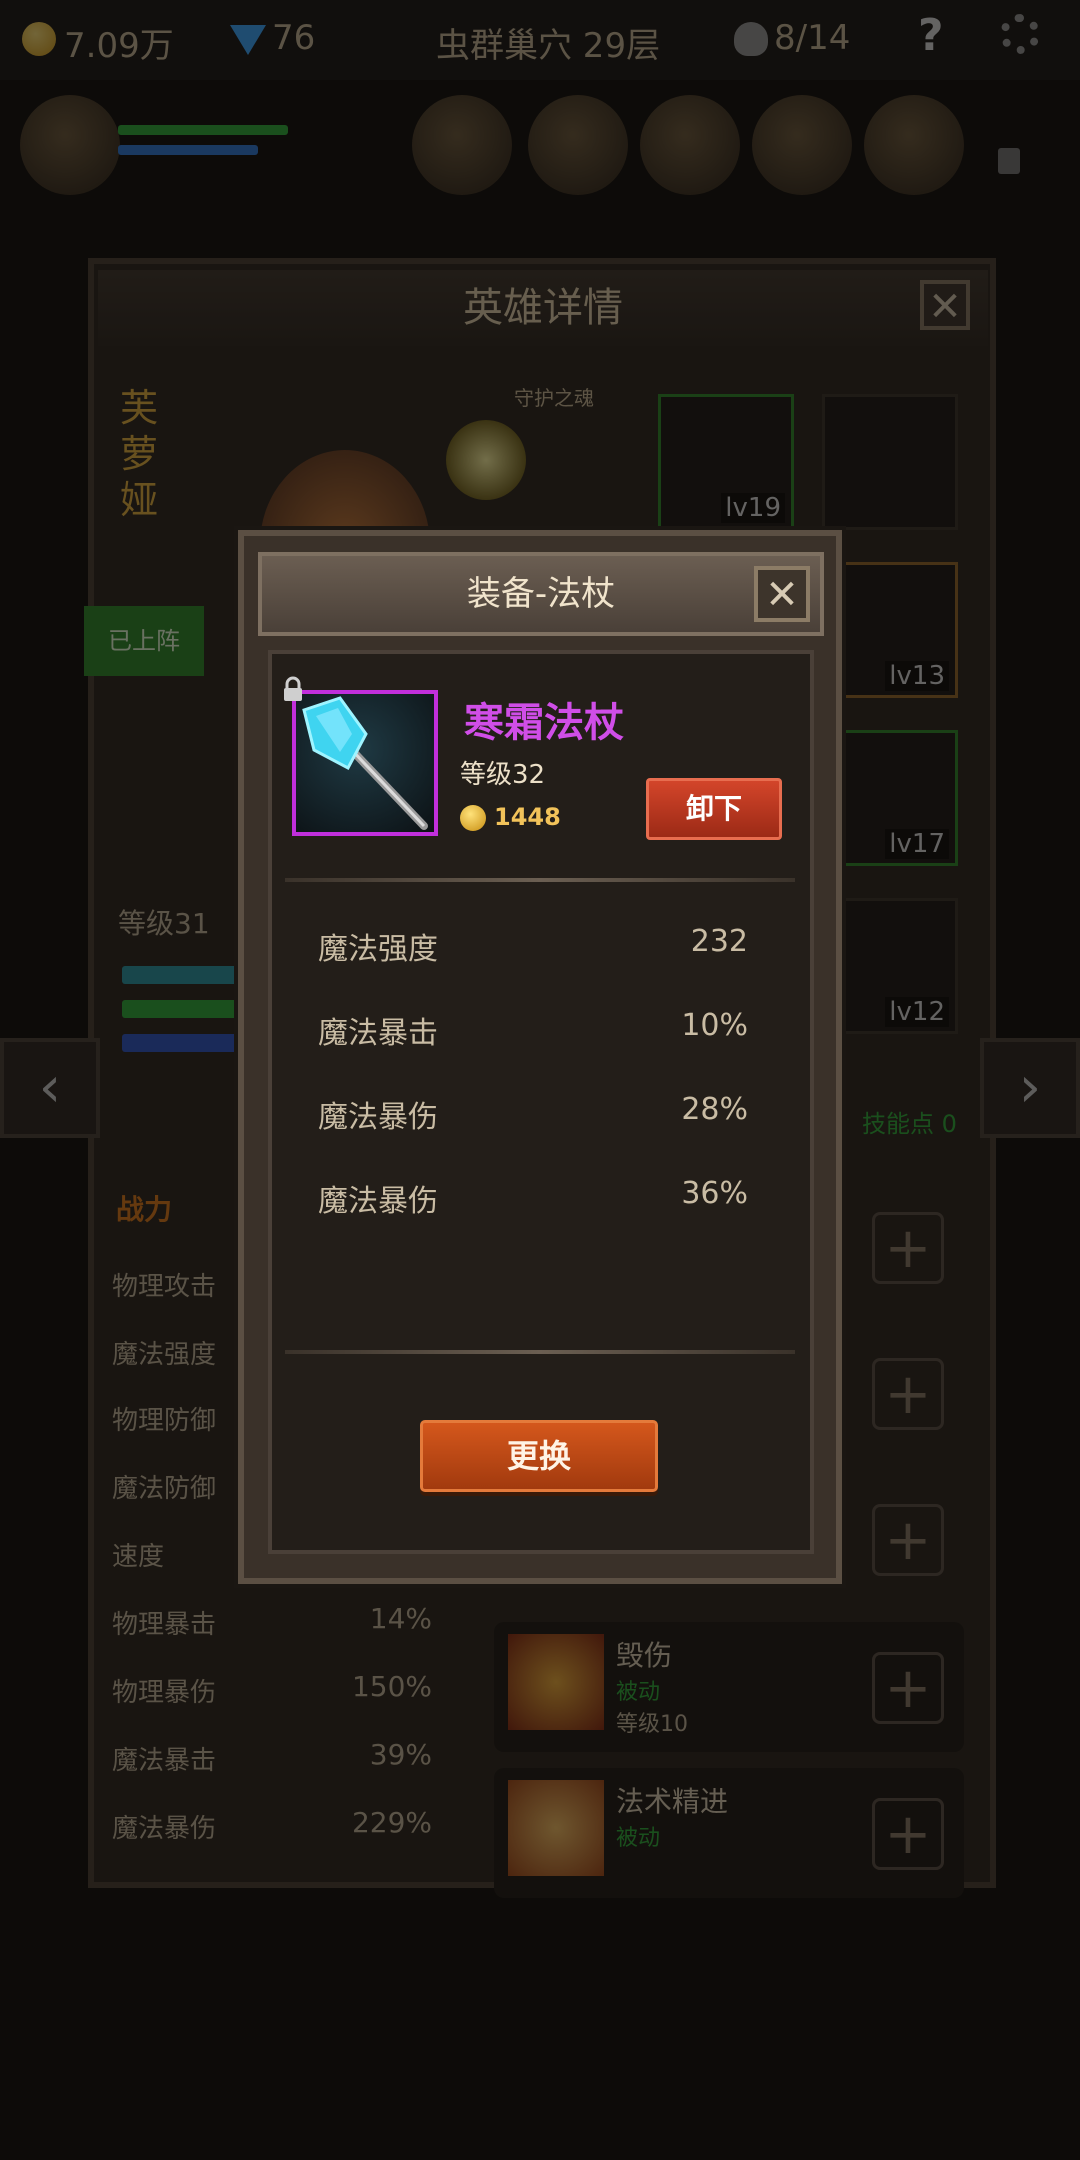 This screenshot has width=1080, height=2160. What do you see at coordinates (400, 1618) in the screenshot?
I see `stat-value: 14%` at bounding box center [400, 1618].